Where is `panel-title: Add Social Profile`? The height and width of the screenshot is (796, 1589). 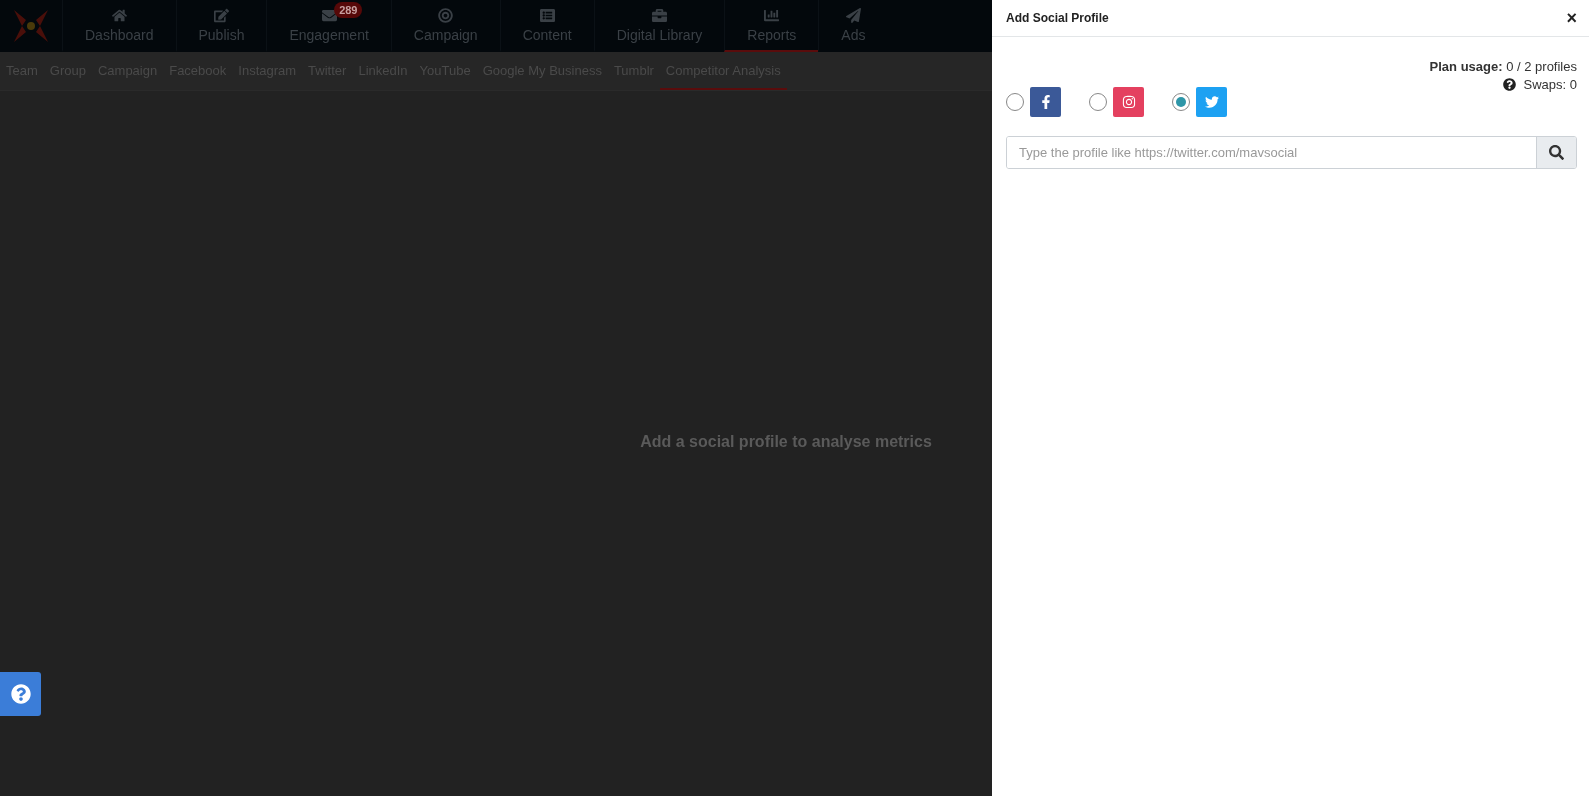 panel-title: Add Social Profile is located at coordinates (1057, 18).